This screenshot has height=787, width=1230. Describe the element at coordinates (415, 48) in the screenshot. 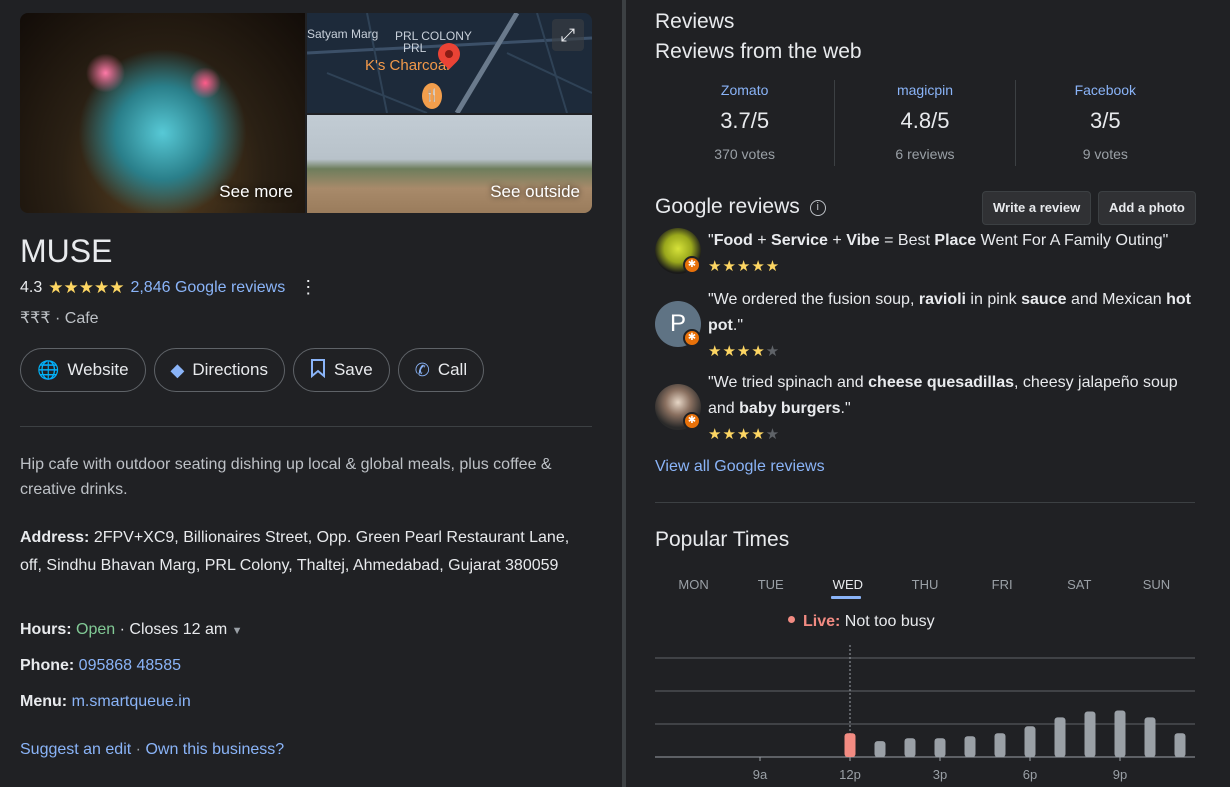

I see `map-area-label-2: PRL` at that location.